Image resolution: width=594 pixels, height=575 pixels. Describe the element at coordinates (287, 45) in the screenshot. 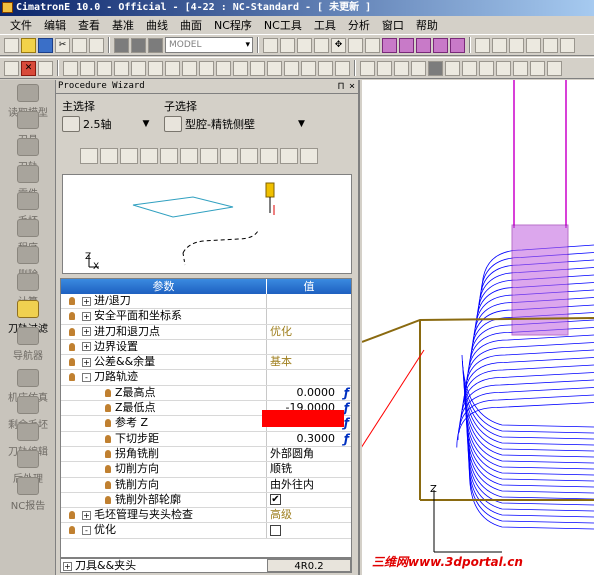

I see `zoom-icon` at that location.